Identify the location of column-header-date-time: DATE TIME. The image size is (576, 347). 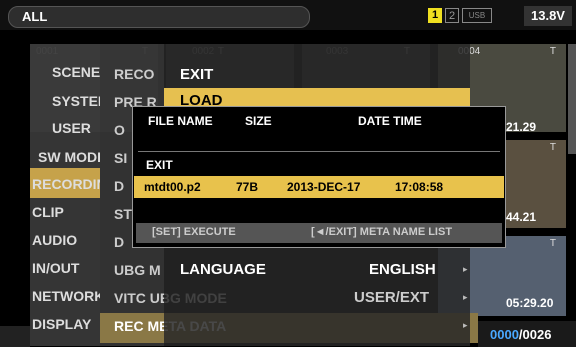
(390, 121).